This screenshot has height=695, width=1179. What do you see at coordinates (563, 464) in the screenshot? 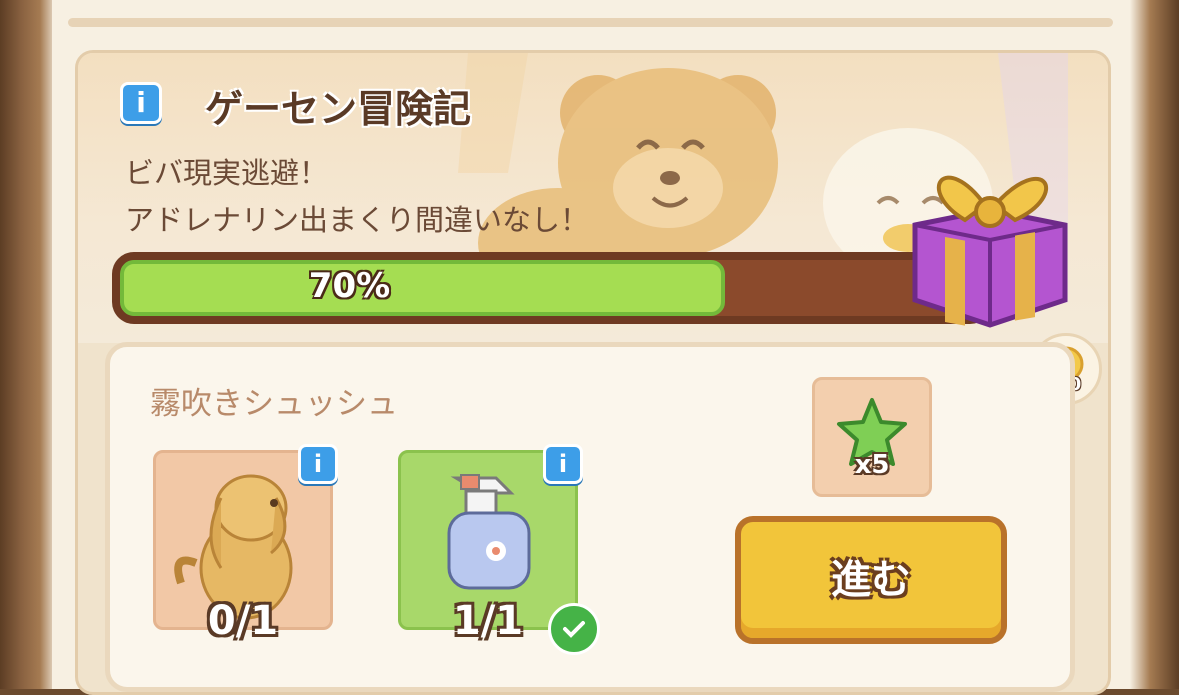
I see `spray-info-icon: i` at bounding box center [563, 464].